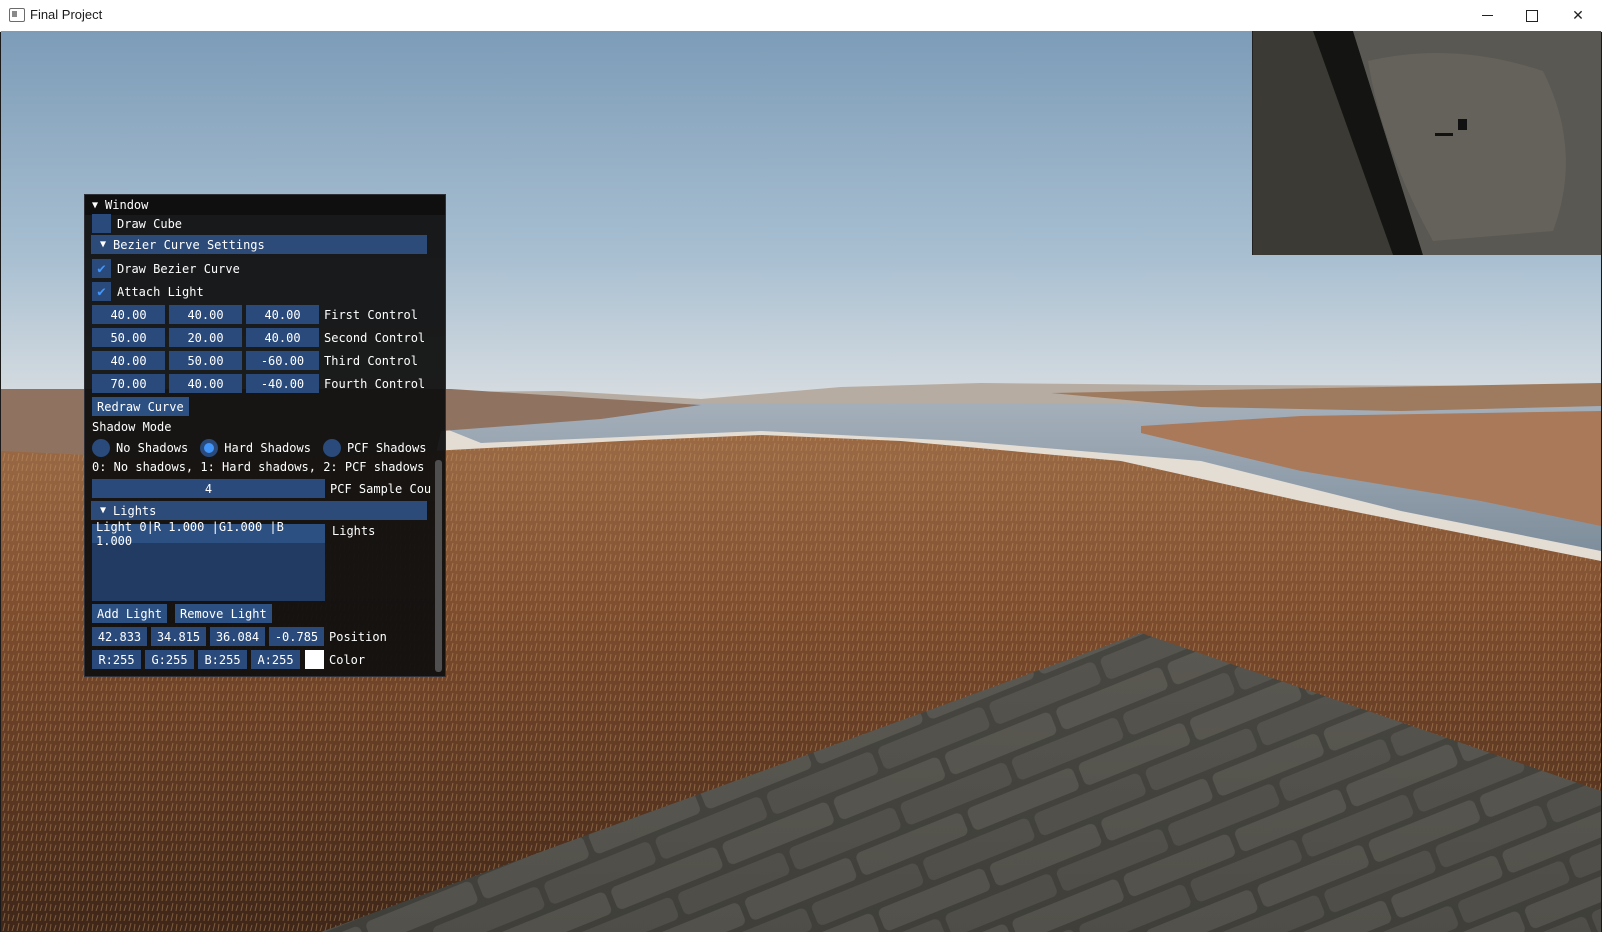 Image resolution: width=1602 pixels, height=932 pixels. What do you see at coordinates (103, 244) in the screenshot?
I see `bezier-collapse-icon: ▼` at bounding box center [103, 244].